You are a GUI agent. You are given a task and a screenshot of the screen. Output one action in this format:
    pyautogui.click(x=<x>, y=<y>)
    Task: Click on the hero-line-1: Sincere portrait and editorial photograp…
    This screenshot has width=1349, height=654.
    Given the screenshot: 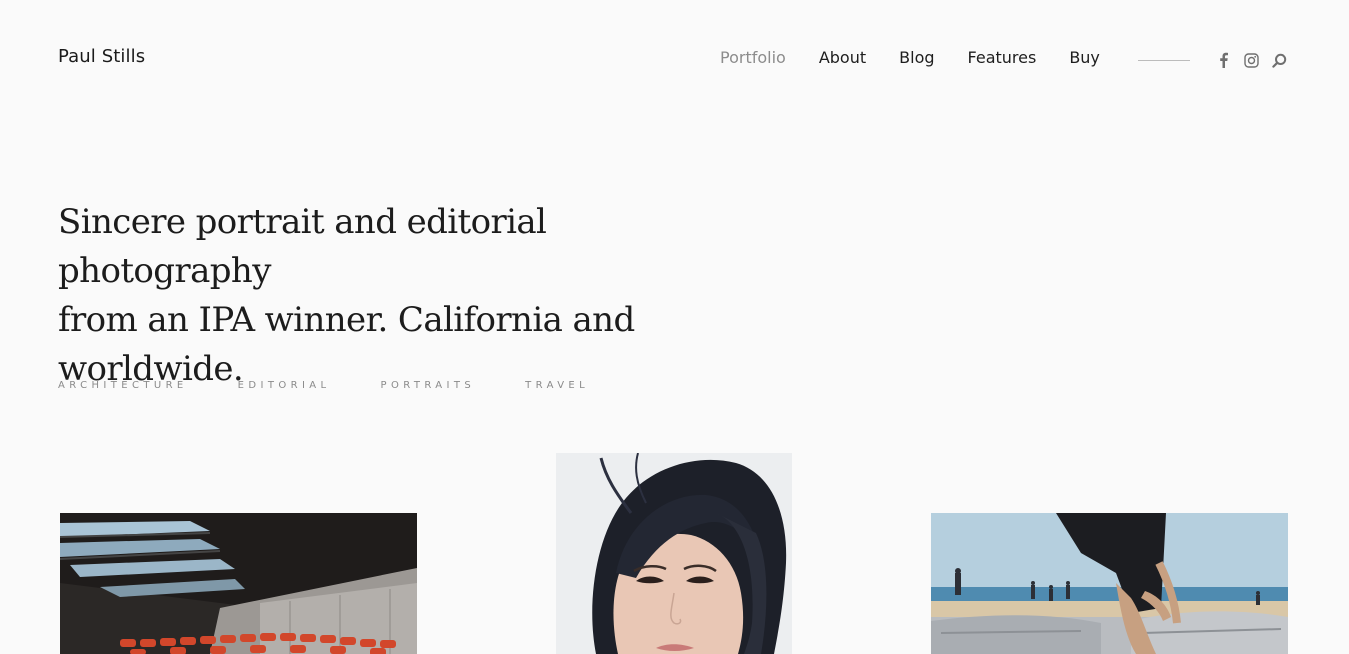 What is the action you would take?
    pyautogui.click(x=302, y=246)
    